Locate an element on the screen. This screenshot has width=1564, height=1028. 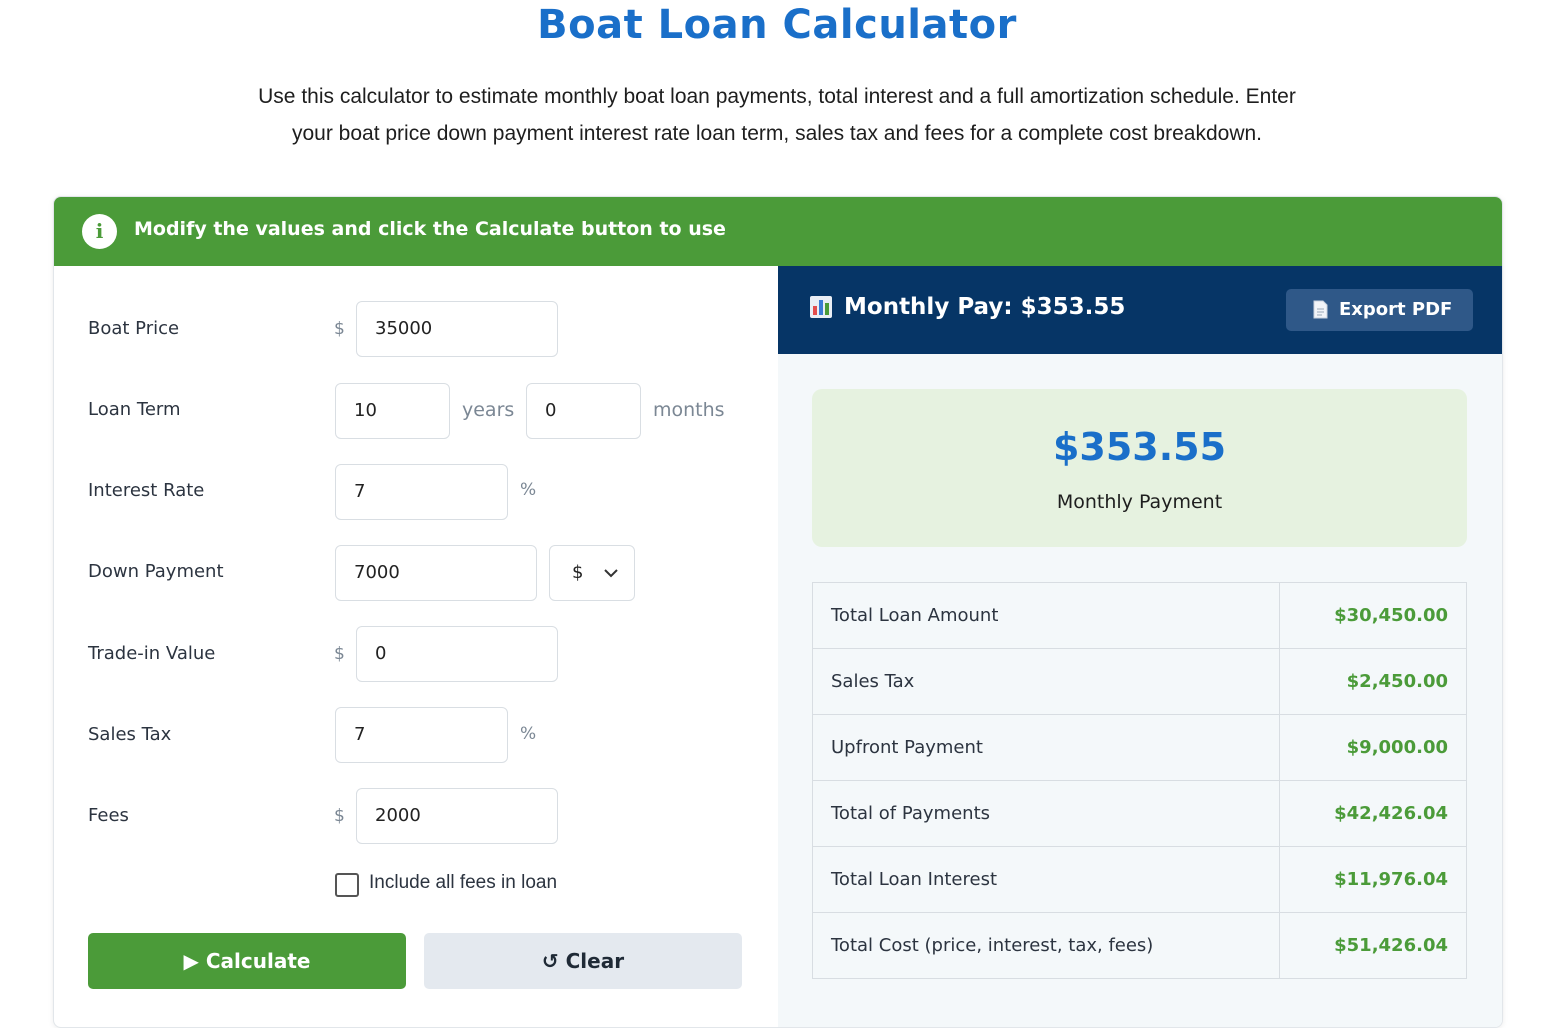
boat-price-input: 35000 is located at coordinates (457, 329).